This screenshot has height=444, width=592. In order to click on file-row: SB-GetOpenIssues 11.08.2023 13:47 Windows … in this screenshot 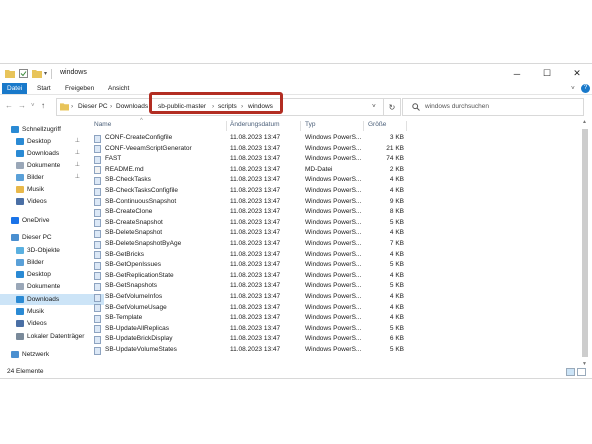, I will do `click(247, 265)`.